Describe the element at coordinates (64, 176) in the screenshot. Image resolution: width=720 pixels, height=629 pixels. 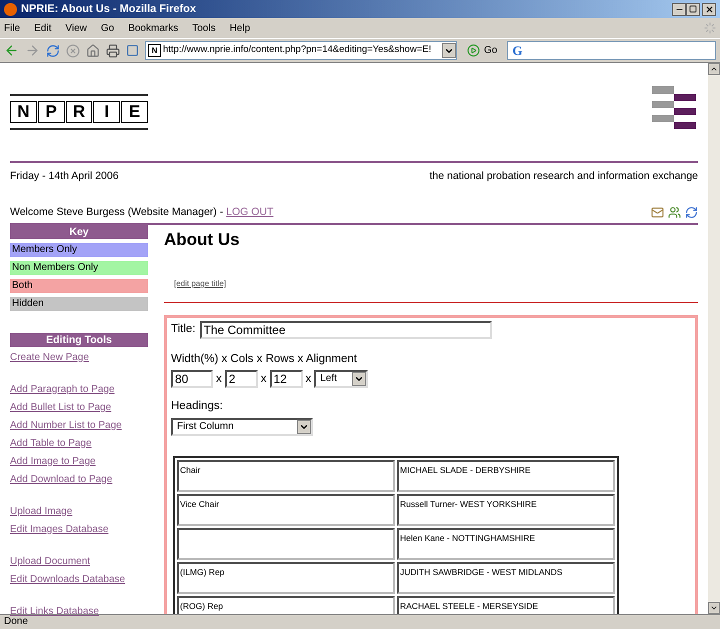
I see `date-text: Friday - 14th April 2006` at that location.